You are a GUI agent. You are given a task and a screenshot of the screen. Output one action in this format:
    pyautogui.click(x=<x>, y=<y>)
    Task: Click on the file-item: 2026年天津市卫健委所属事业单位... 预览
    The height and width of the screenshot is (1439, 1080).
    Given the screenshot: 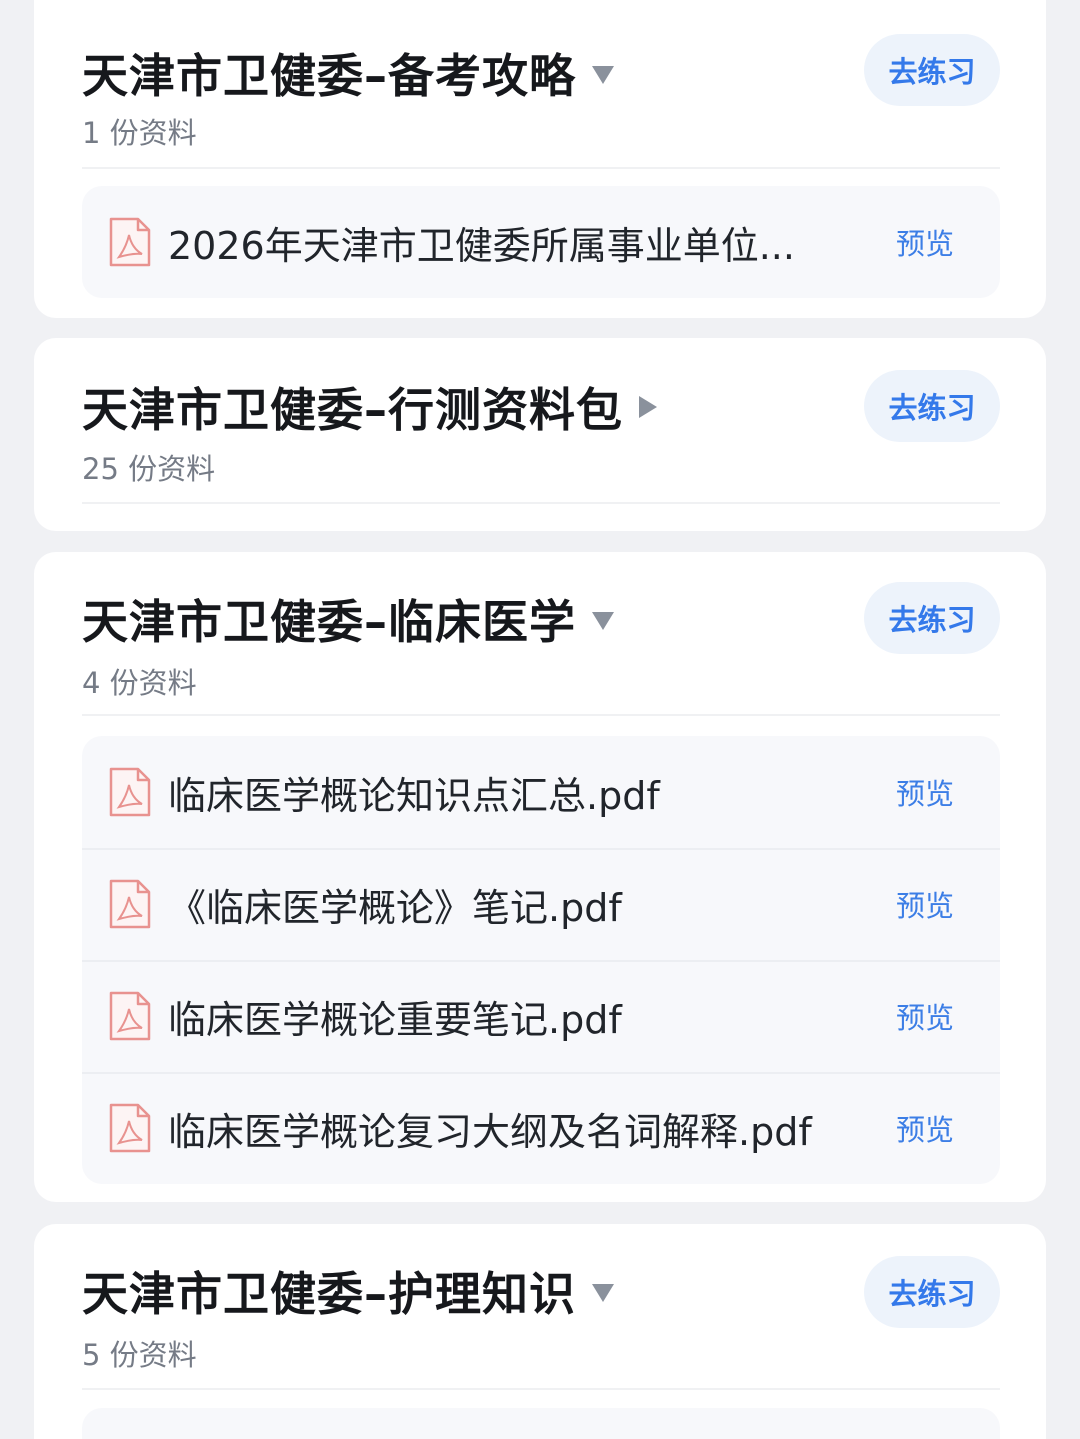 What is the action you would take?
    pyautogui.click(x=541, y=242)
    